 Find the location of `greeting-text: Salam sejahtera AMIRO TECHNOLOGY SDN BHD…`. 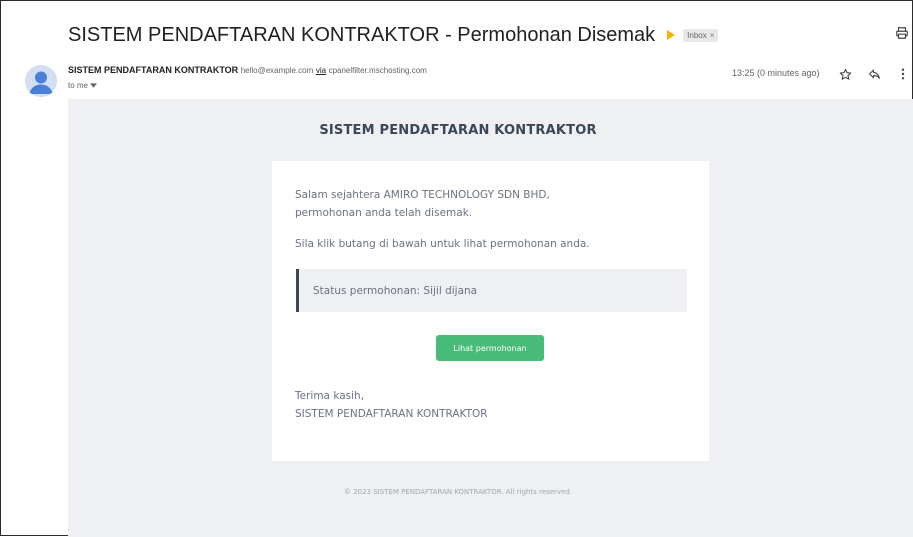

greeting-text: Salam sejahtera AMIRO TECHNOLOGY SDN BHD… is located at coordinates (422, 195).